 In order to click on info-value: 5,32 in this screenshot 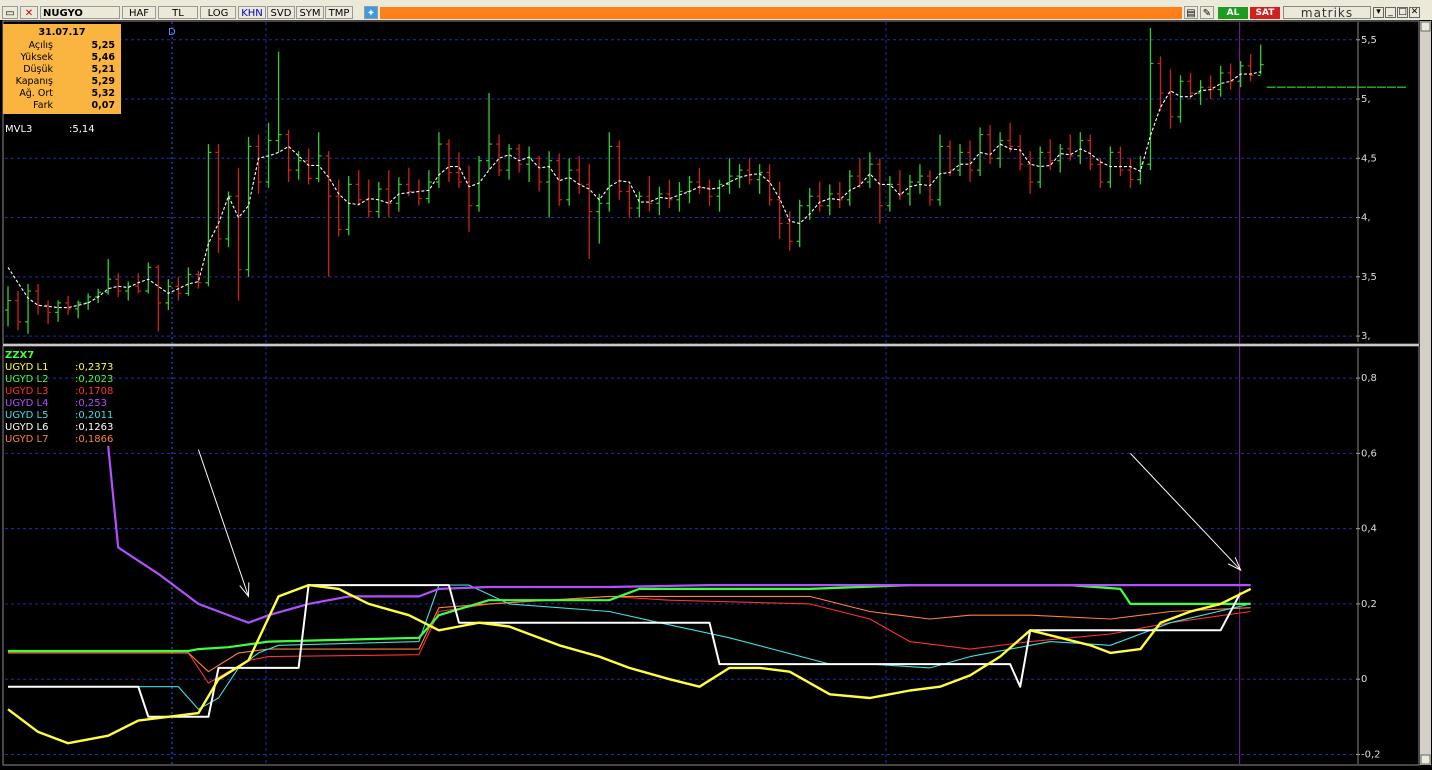, I will do `click(103, 93)`.